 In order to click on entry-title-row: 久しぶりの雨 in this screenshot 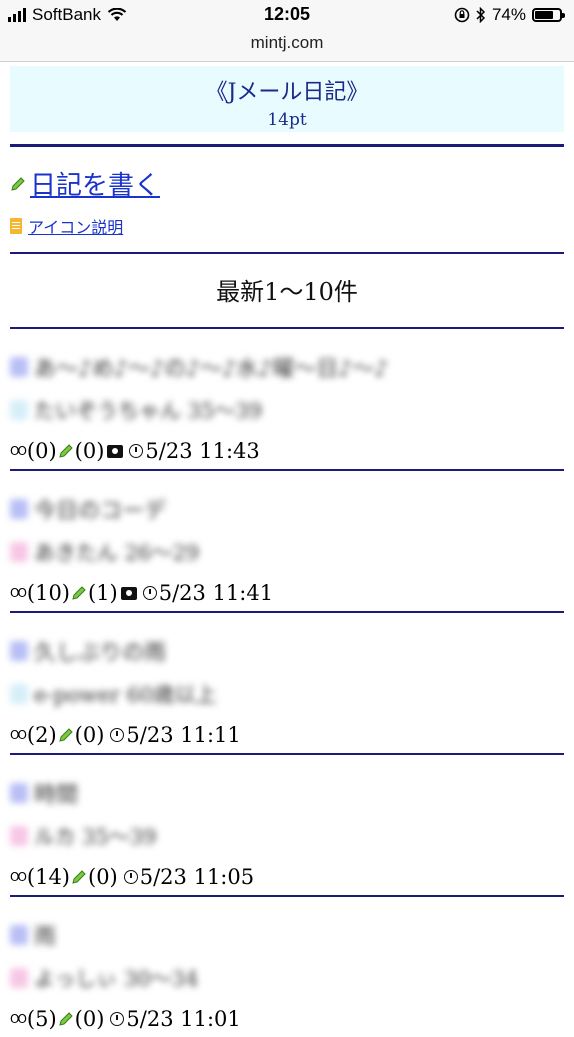, I will do `click(287, 640)`.